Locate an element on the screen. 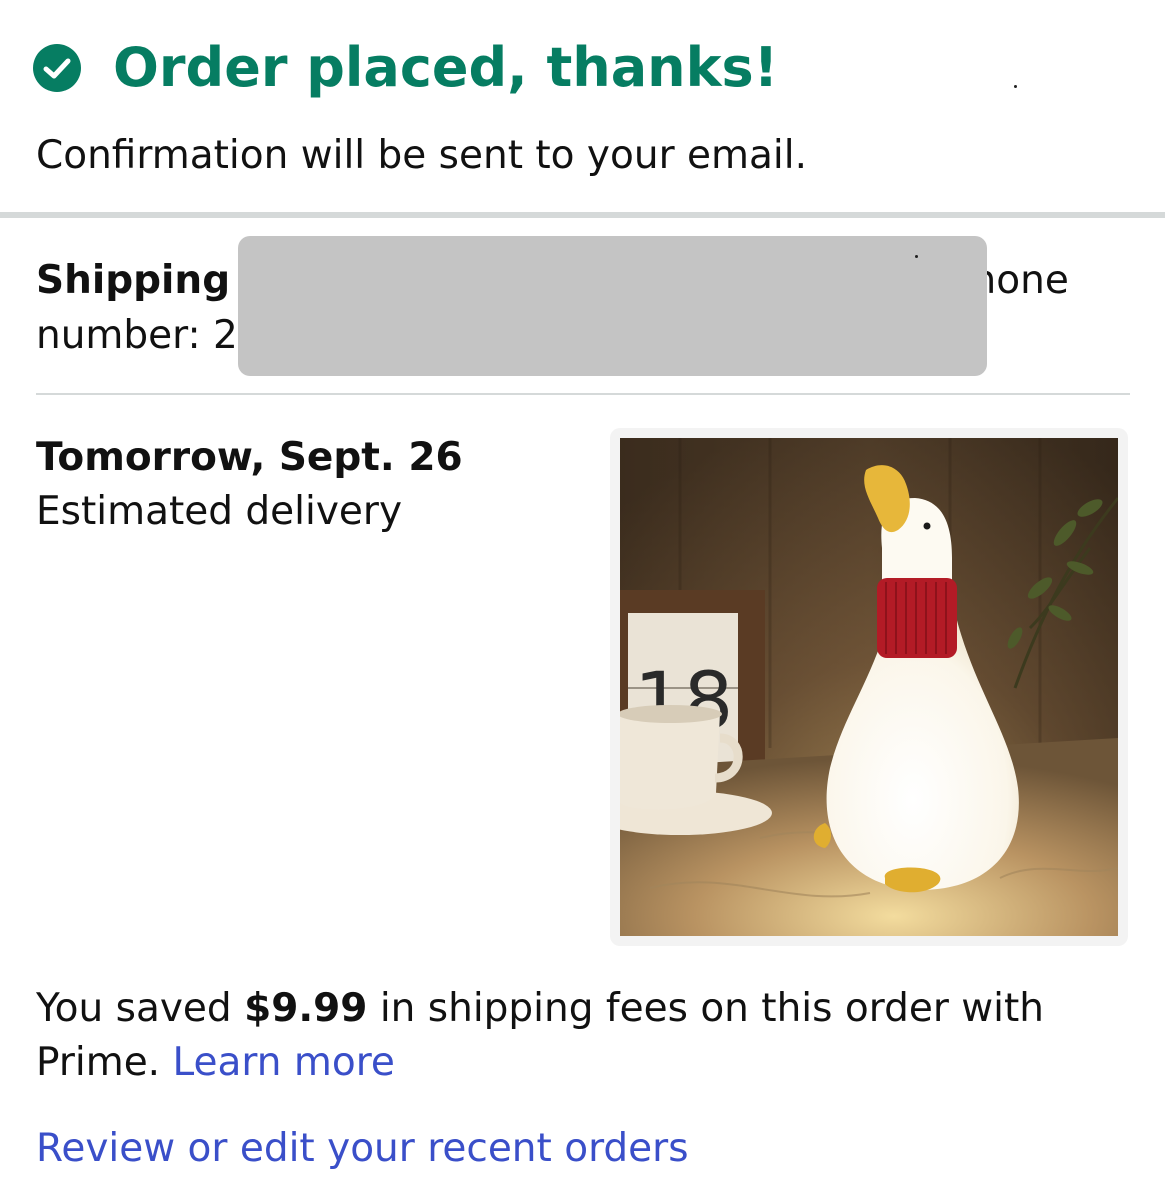 This screenshot has height=1200, width=1165. savings-amount: $9.99 is located at coordinates (306, 1008).